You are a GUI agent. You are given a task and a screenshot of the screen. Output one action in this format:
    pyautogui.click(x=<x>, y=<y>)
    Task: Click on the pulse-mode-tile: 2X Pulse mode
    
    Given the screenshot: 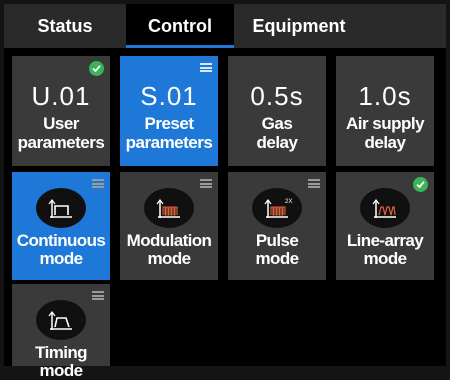 What is the action you would take?
    pyautogui.click(x=277, y=226)
    